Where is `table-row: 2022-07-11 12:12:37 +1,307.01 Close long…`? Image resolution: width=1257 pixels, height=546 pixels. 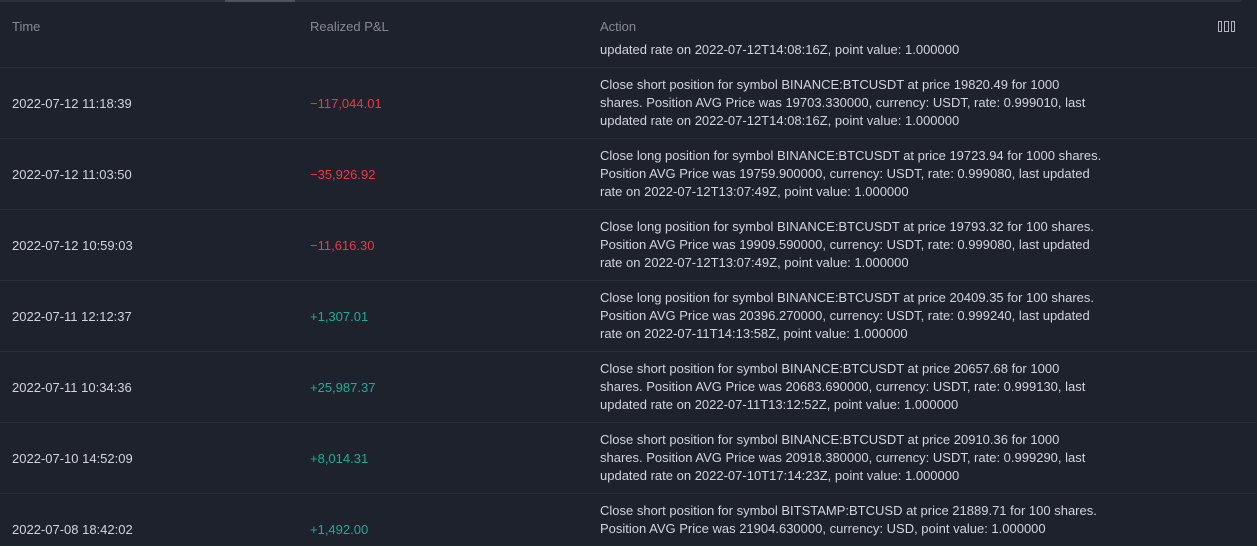
table-row: 2022-07-11 12:12:37 +1,307.01 Close long… is located at coordinates (628, 315).